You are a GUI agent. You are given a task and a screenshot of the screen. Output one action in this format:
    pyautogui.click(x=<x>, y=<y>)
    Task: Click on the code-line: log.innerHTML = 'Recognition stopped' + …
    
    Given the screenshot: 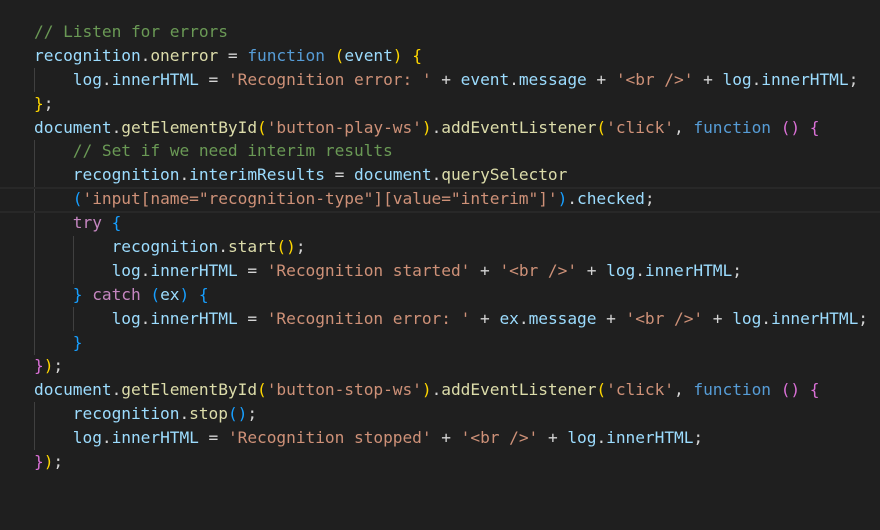 What is the action you would take?
    pyautogui.click(x=451, y=438)
    